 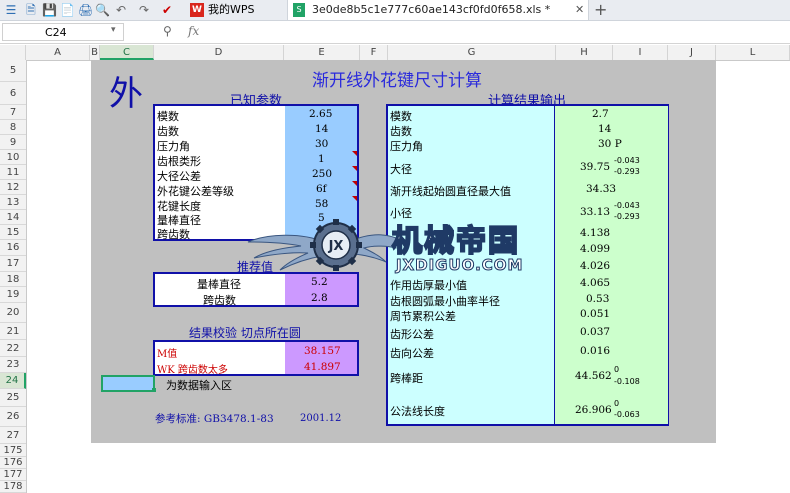 I want to click on column-header: J, so click(x=692, y=52).